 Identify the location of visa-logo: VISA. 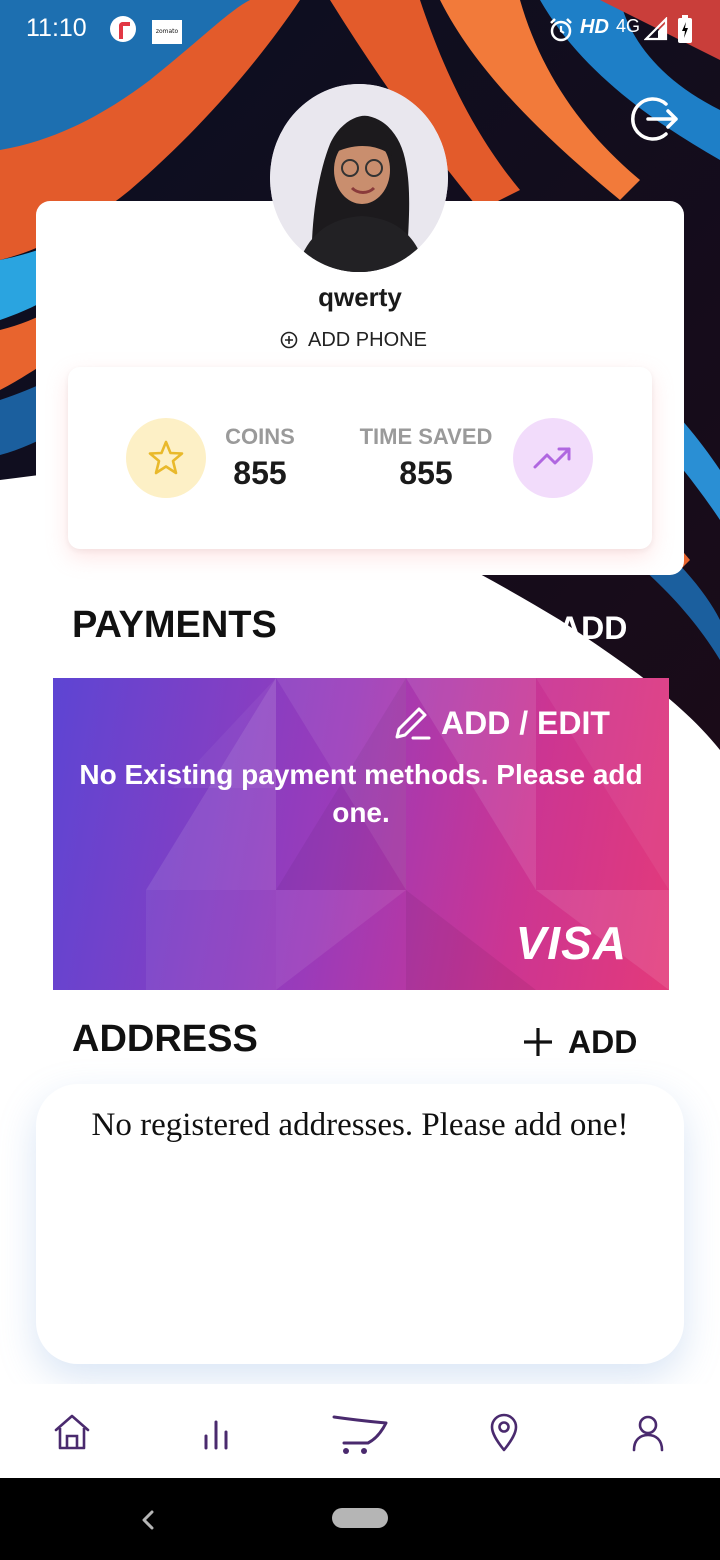
(571, 943).